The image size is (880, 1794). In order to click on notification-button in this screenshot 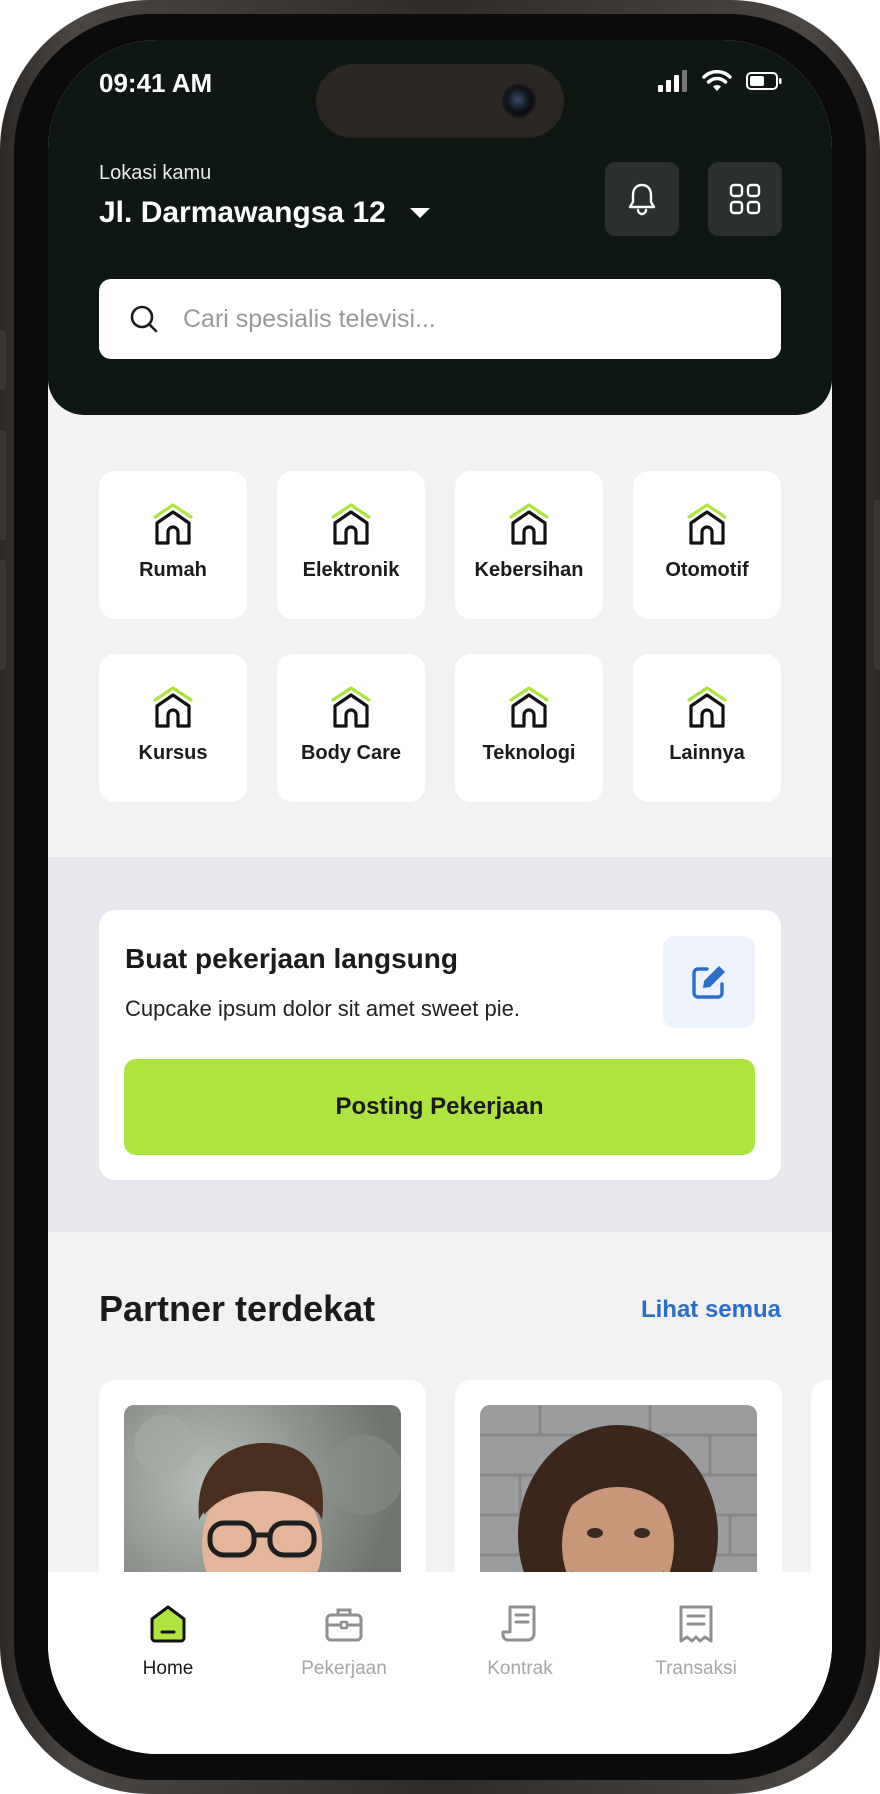, I will do `click(642, 199)`.